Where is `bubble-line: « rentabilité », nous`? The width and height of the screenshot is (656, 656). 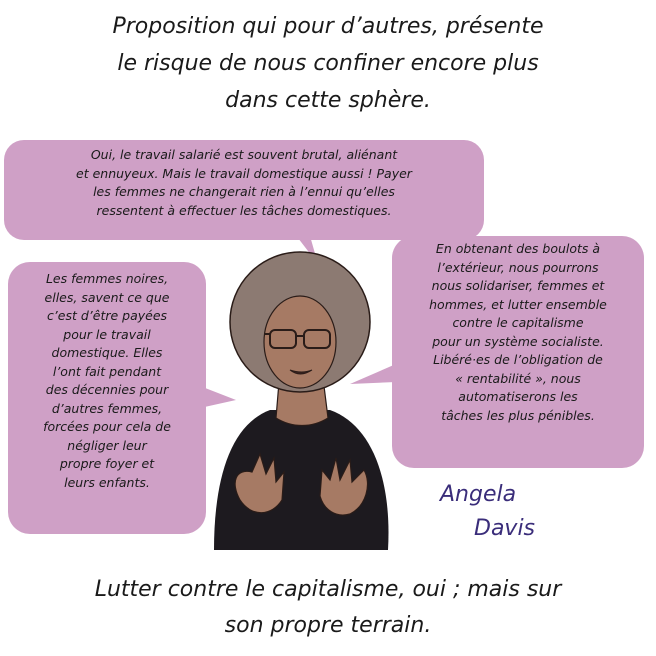 bubble-line: « rentabilité », nous is located at coordinates (518, 378).